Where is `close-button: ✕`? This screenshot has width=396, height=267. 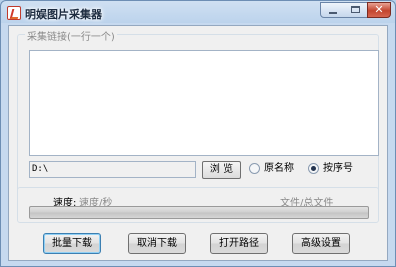 close-button: ✕ is located at coordinates (379, 10).